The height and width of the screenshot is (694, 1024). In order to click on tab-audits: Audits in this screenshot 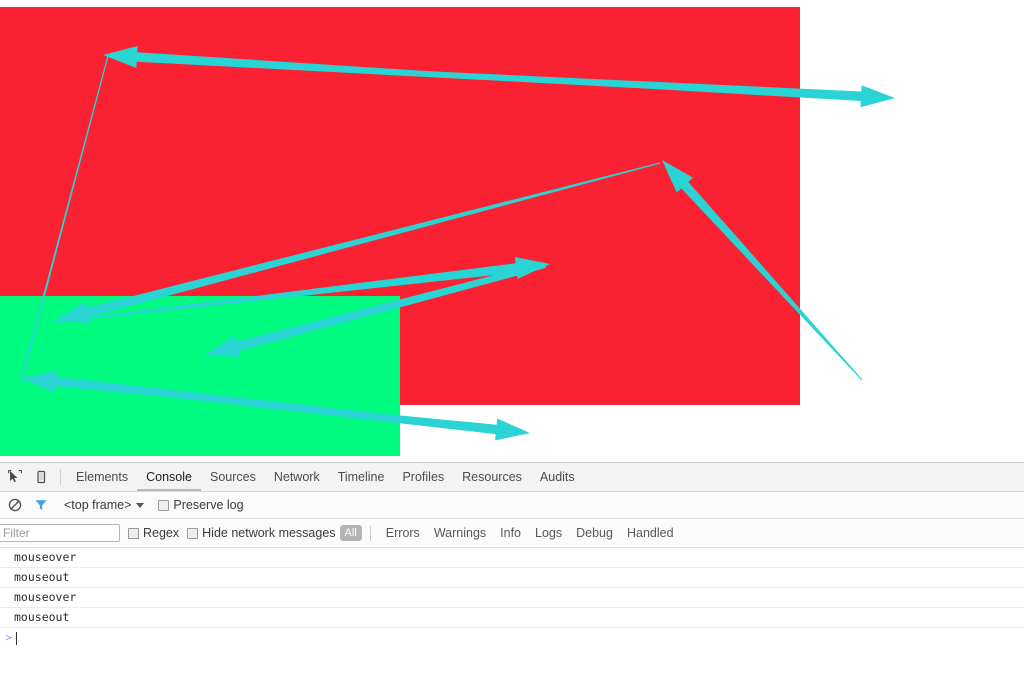, I will do `click(557, 477)`.